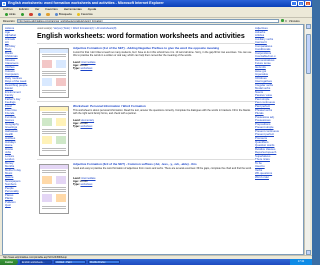 The width and height of the screenshot is (320, 265). I want to click on scroll-up-button, so click(308, 26).